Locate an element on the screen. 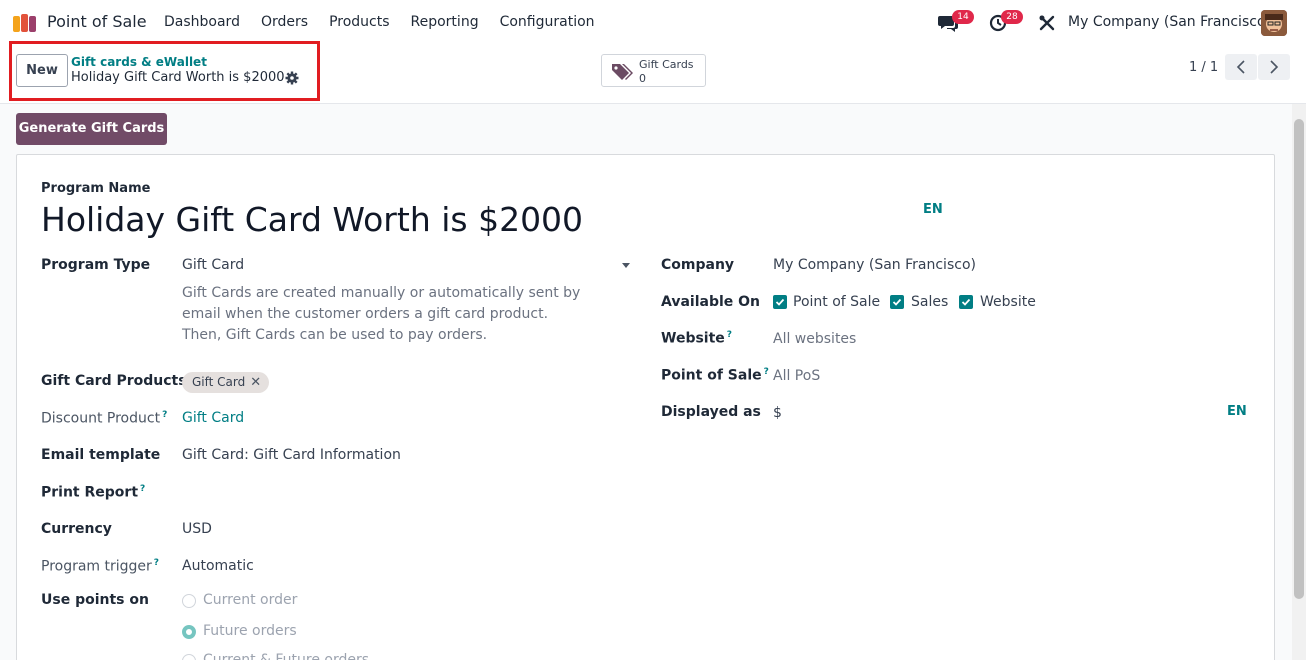  email-template-label: Email template is located at coordinates (101, 455).